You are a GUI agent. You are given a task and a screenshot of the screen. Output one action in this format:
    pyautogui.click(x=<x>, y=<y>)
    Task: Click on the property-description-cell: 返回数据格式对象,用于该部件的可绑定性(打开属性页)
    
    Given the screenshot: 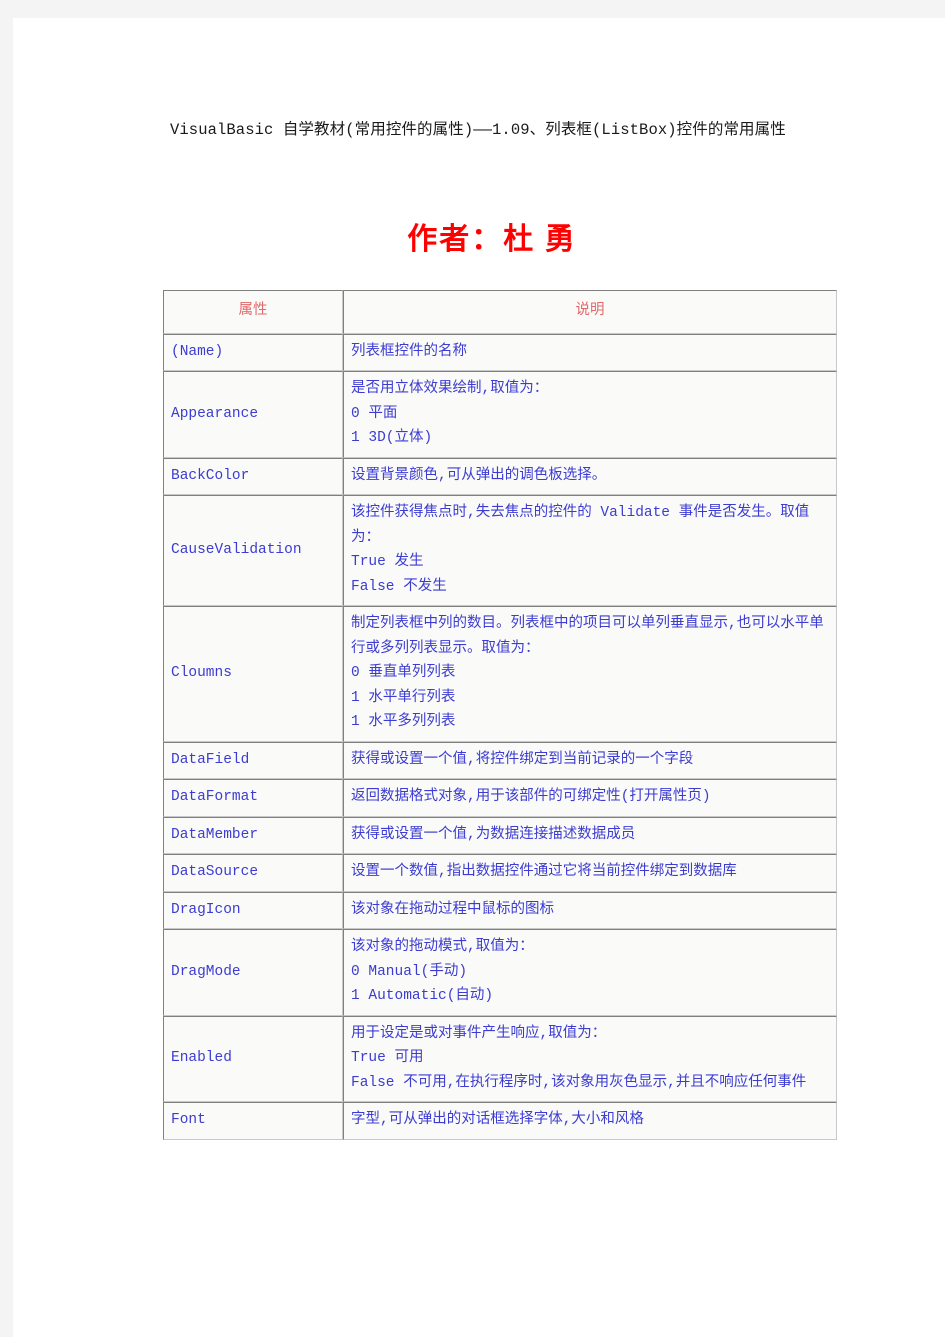 What is the action you would take?
    pyautogui.click(x=590, y=798)
    